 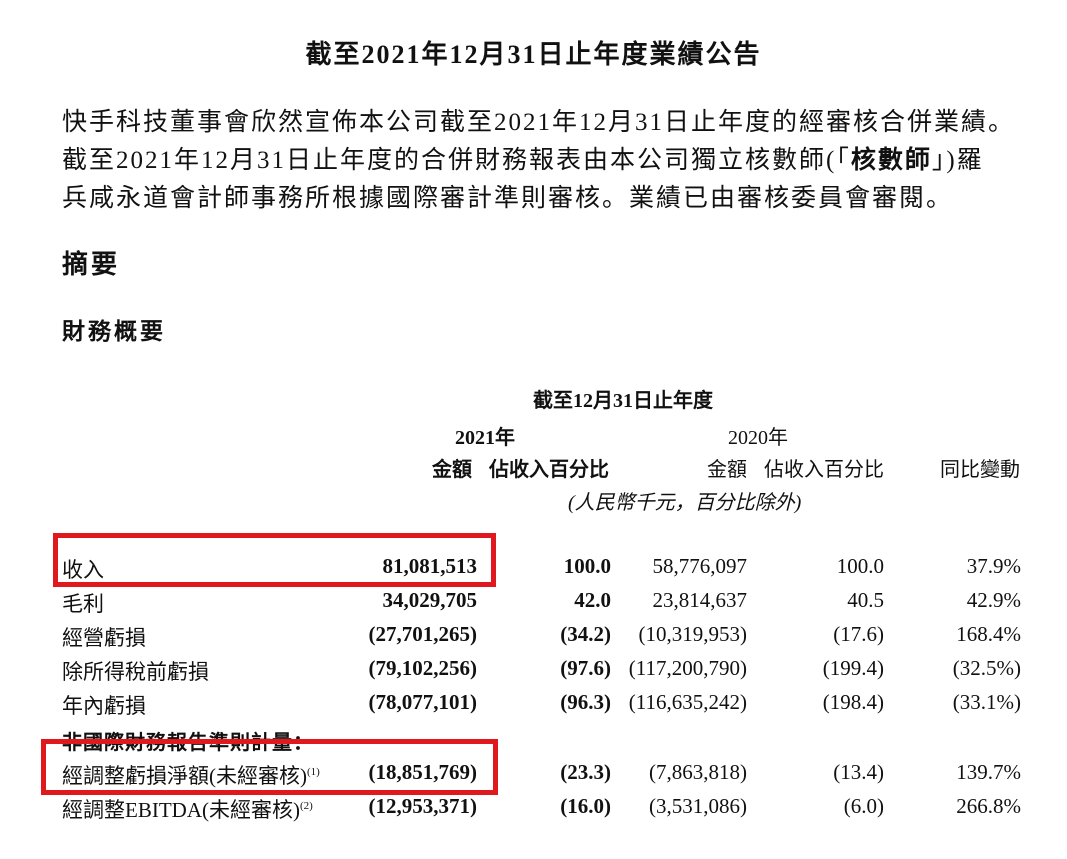 What do you see at coordinates (685, 503) in the screenshot?
I see `unit-note: (人民幣千元，百分比除外)` at bounding box center [685, 503].